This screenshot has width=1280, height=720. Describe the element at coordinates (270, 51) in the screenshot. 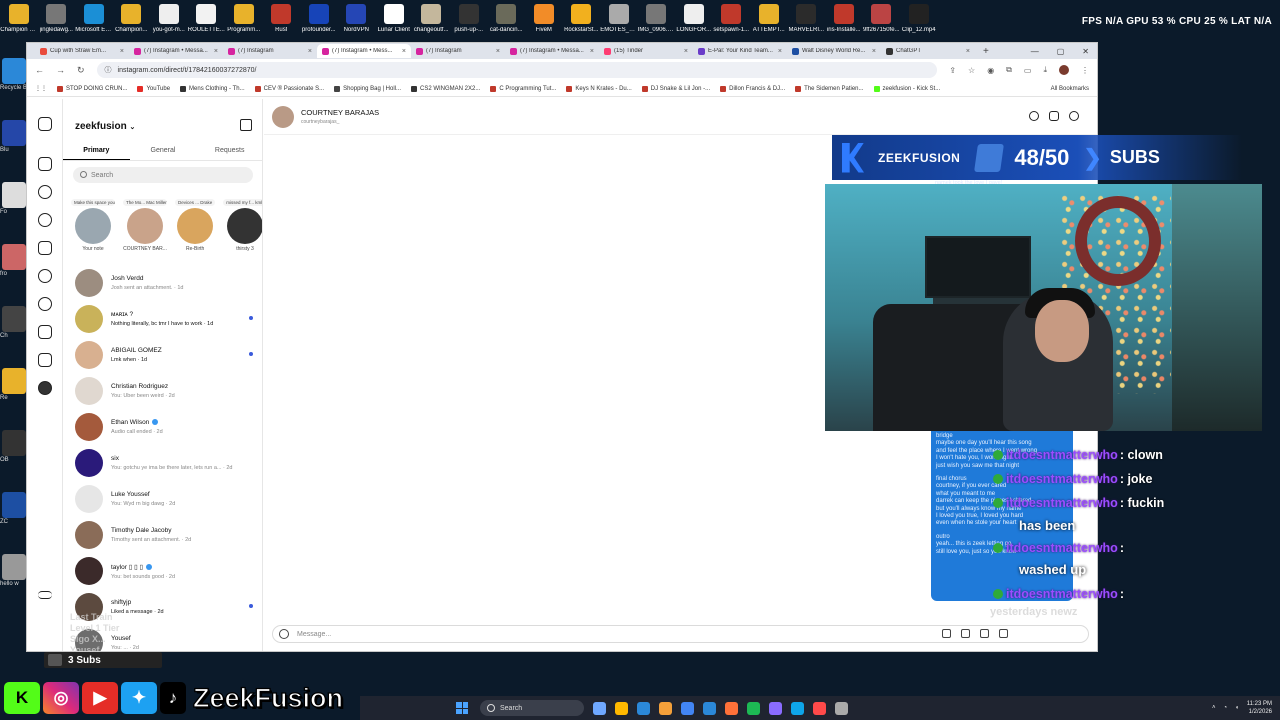

I see `browser-tab: (7) Instagram ×` at that location.